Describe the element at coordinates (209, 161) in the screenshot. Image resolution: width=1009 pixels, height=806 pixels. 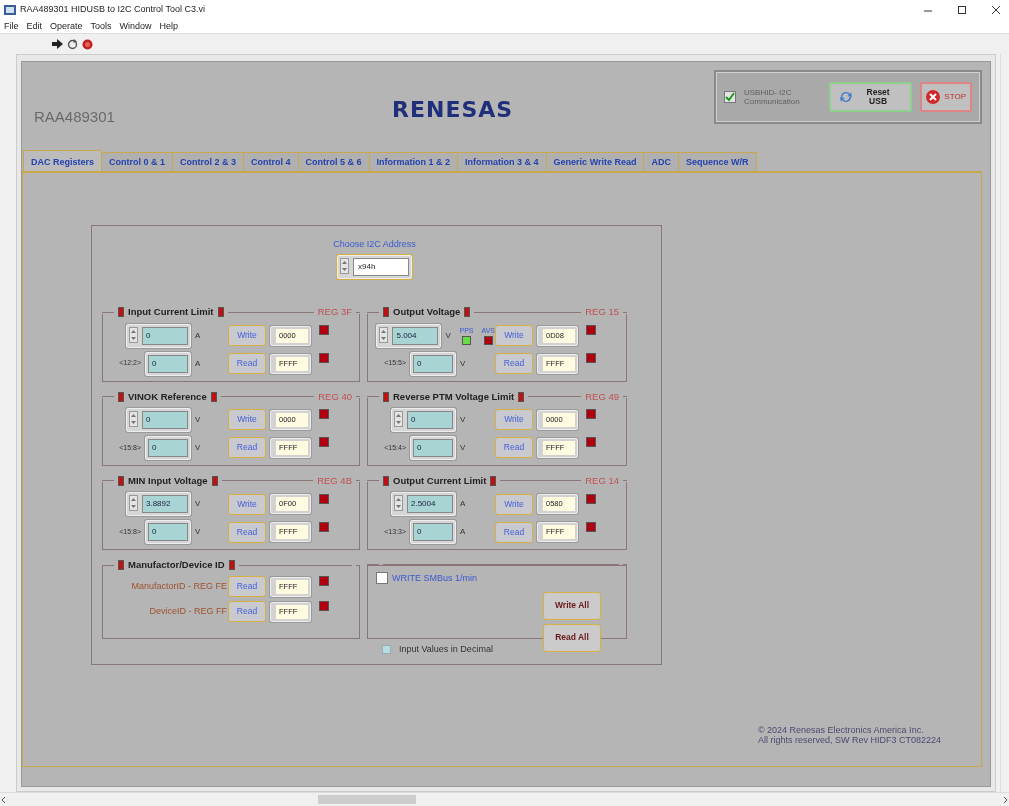
I see `tab: Control 2 & 3` at that location.